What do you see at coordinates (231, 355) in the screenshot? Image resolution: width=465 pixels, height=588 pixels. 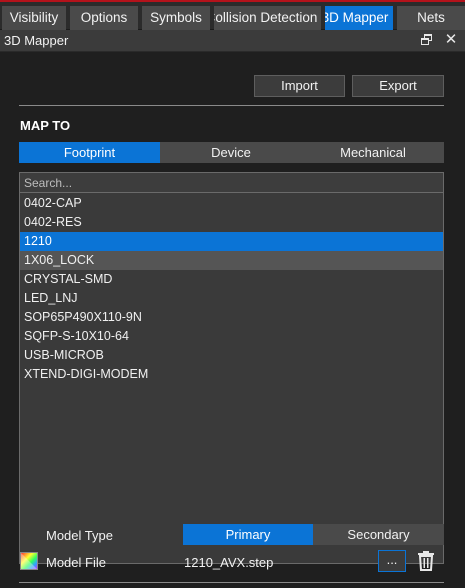 I see `list-item: USB-MICROB` at bounding box center [231, 355].